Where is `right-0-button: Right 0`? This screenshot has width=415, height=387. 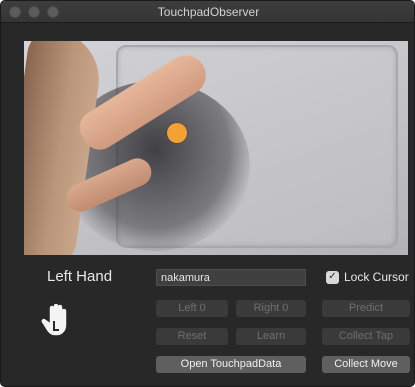
right-0-button: Right 0 is located at coordinates (271, 308).